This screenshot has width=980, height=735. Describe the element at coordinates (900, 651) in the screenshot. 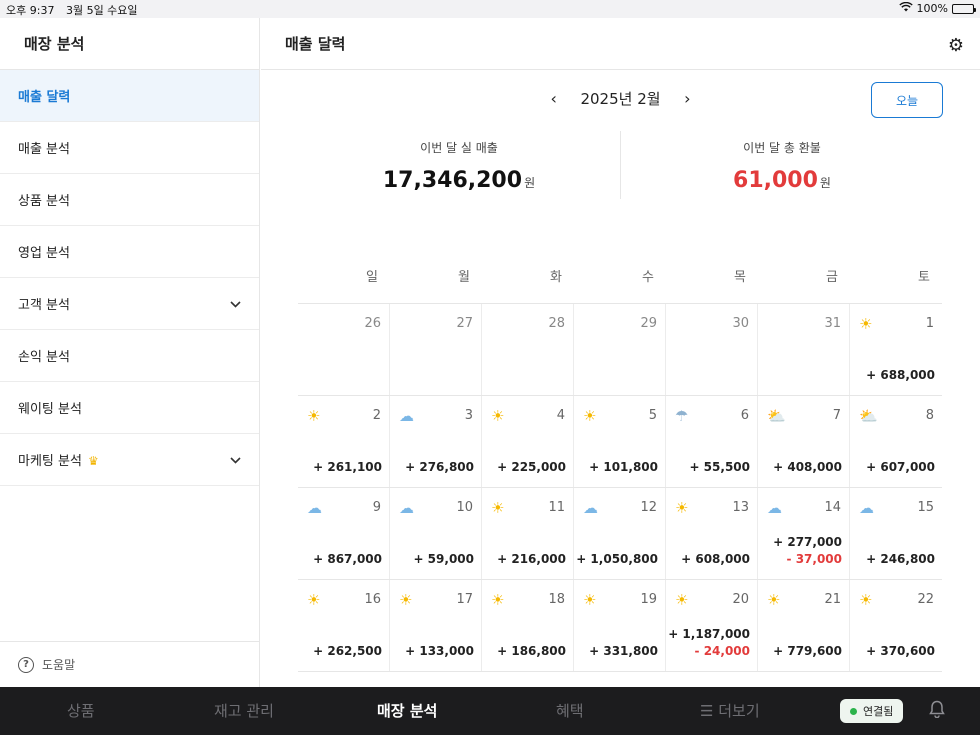

I see `daily-sales-amount: + 370,600` at that location.